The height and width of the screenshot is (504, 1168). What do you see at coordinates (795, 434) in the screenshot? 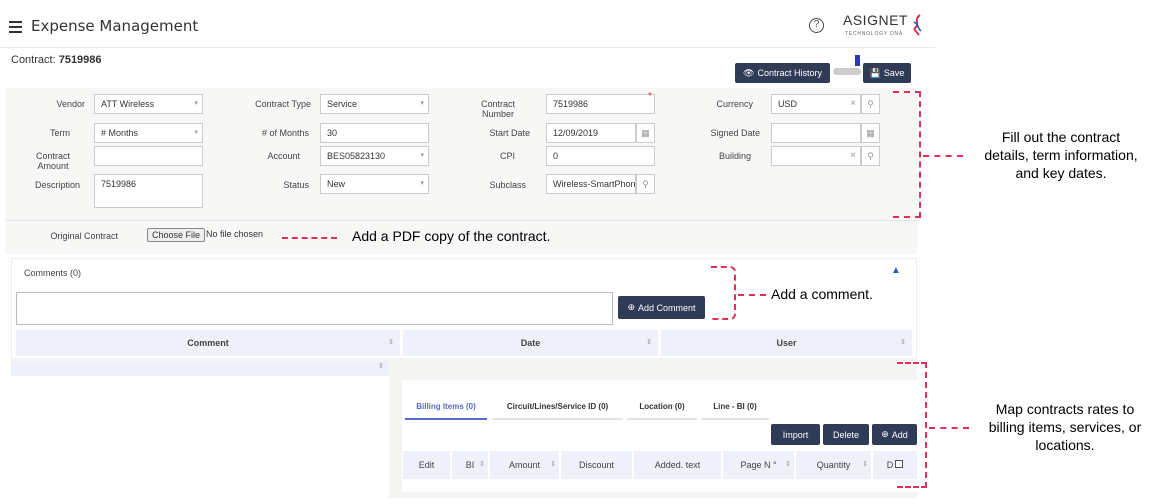
I see `import-button: Import` at bounding box center [795, 434].